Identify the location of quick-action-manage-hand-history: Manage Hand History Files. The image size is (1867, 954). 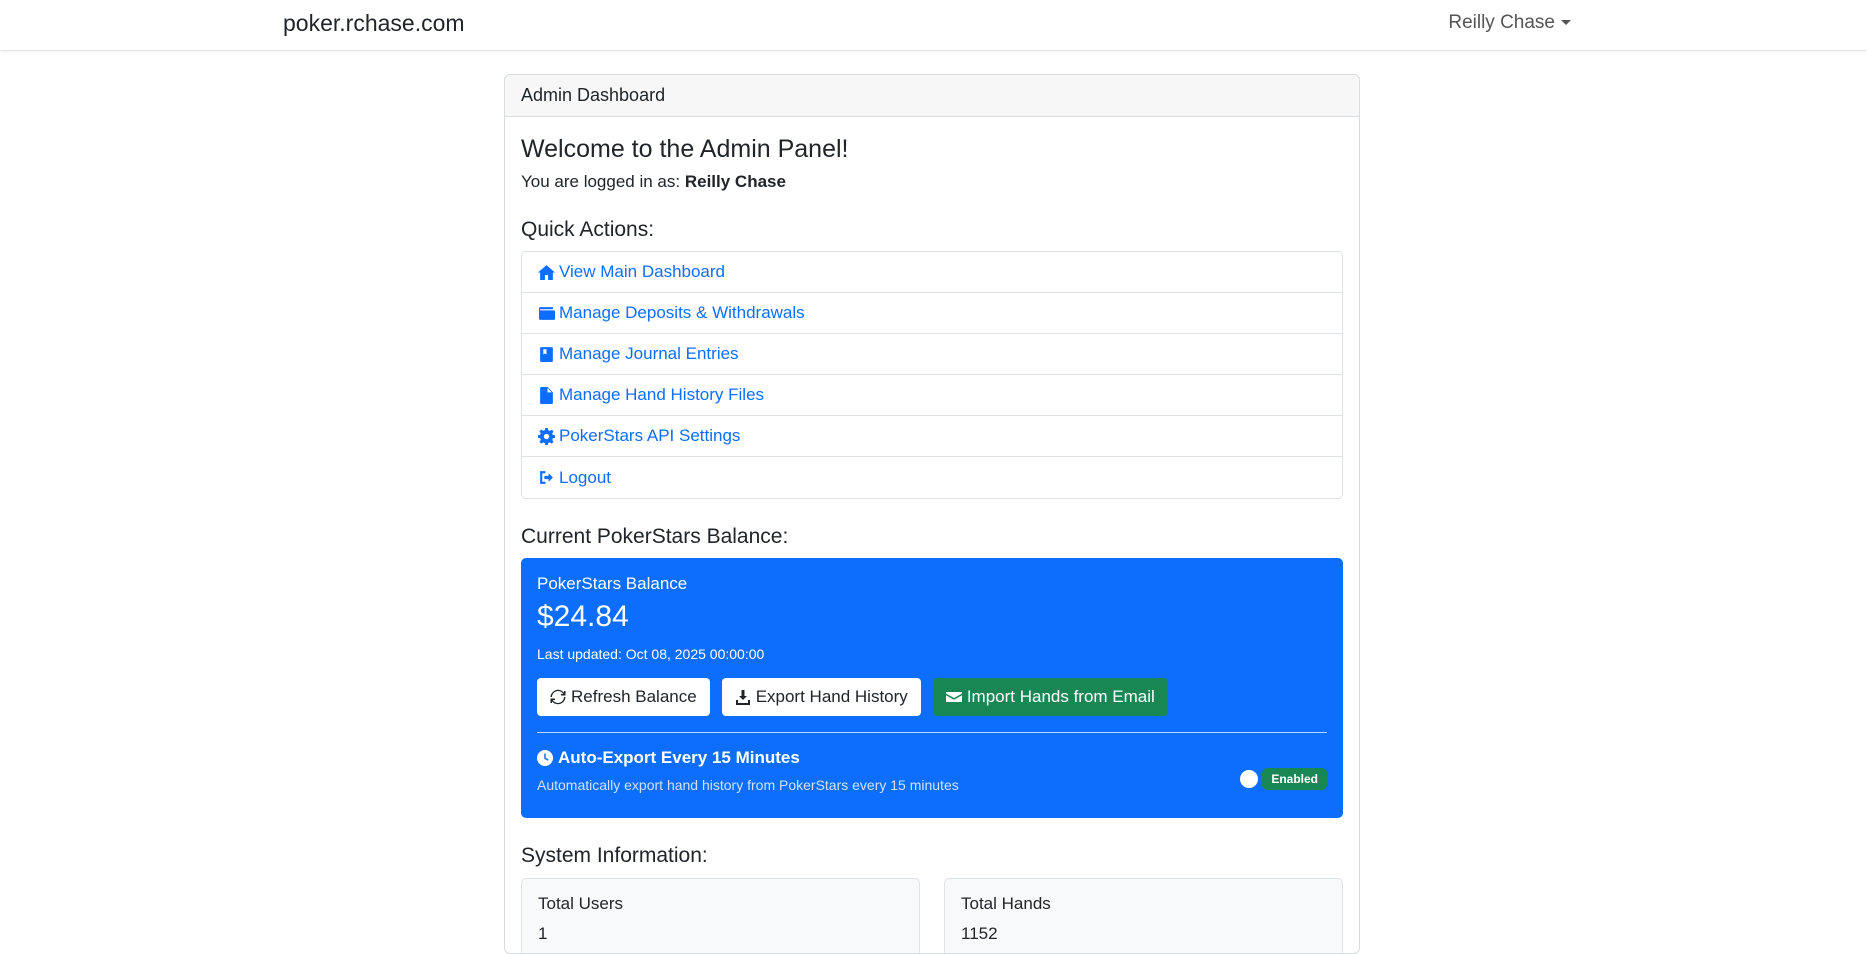
(932, 396).